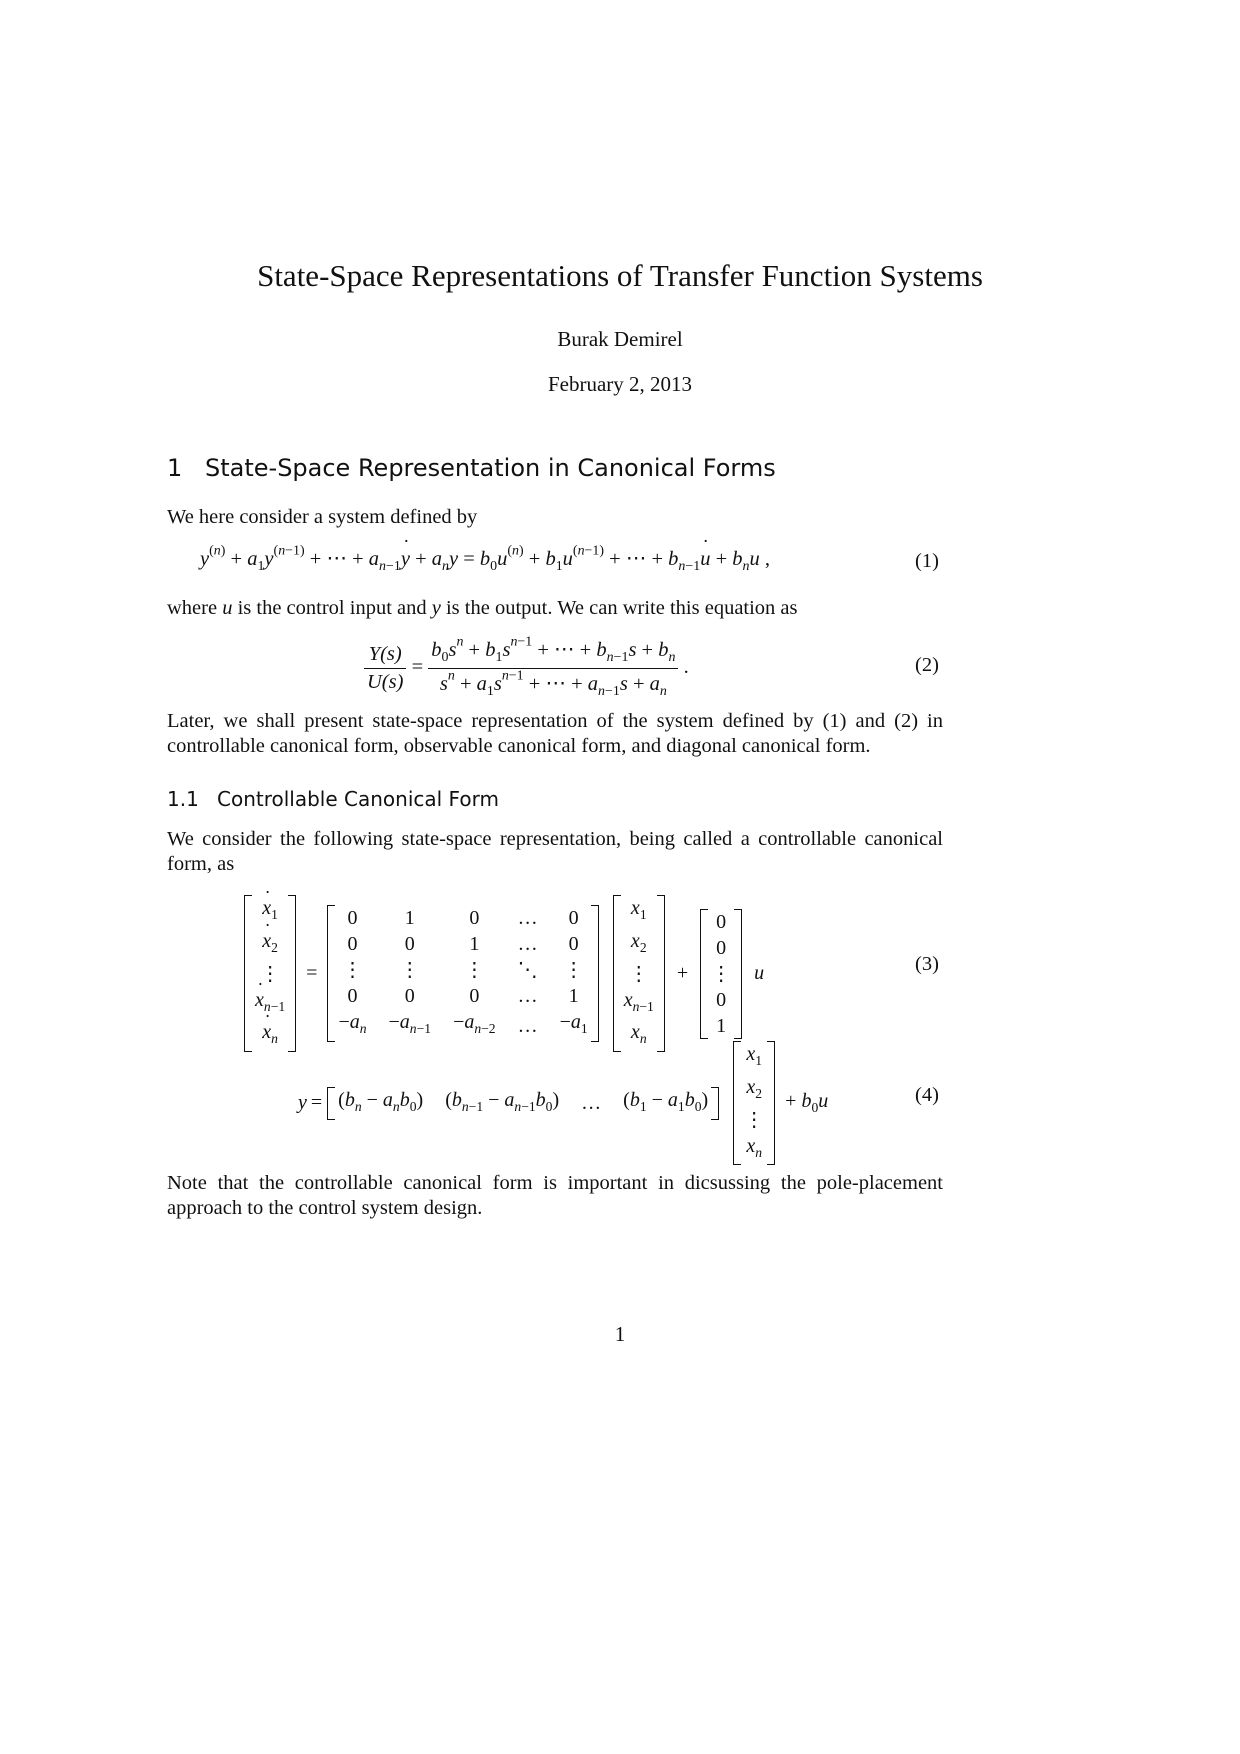 The height and width of the screenshot is (1754, 1240). Describe the element at coordinates (474, 1023) in the screenshot. I see `a-matrix-entry: −an−2` at that location.